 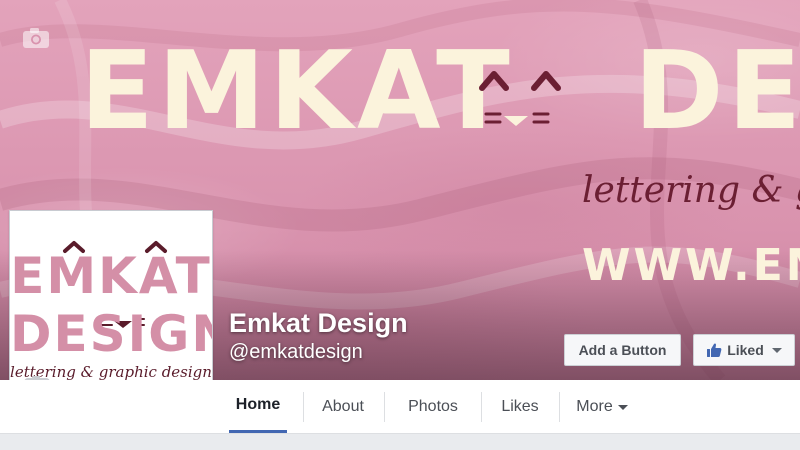 What do you see at coordinates (594, 406) in the screenshot?
I see `tab-more-label: More` at bounding box center [594, 406].